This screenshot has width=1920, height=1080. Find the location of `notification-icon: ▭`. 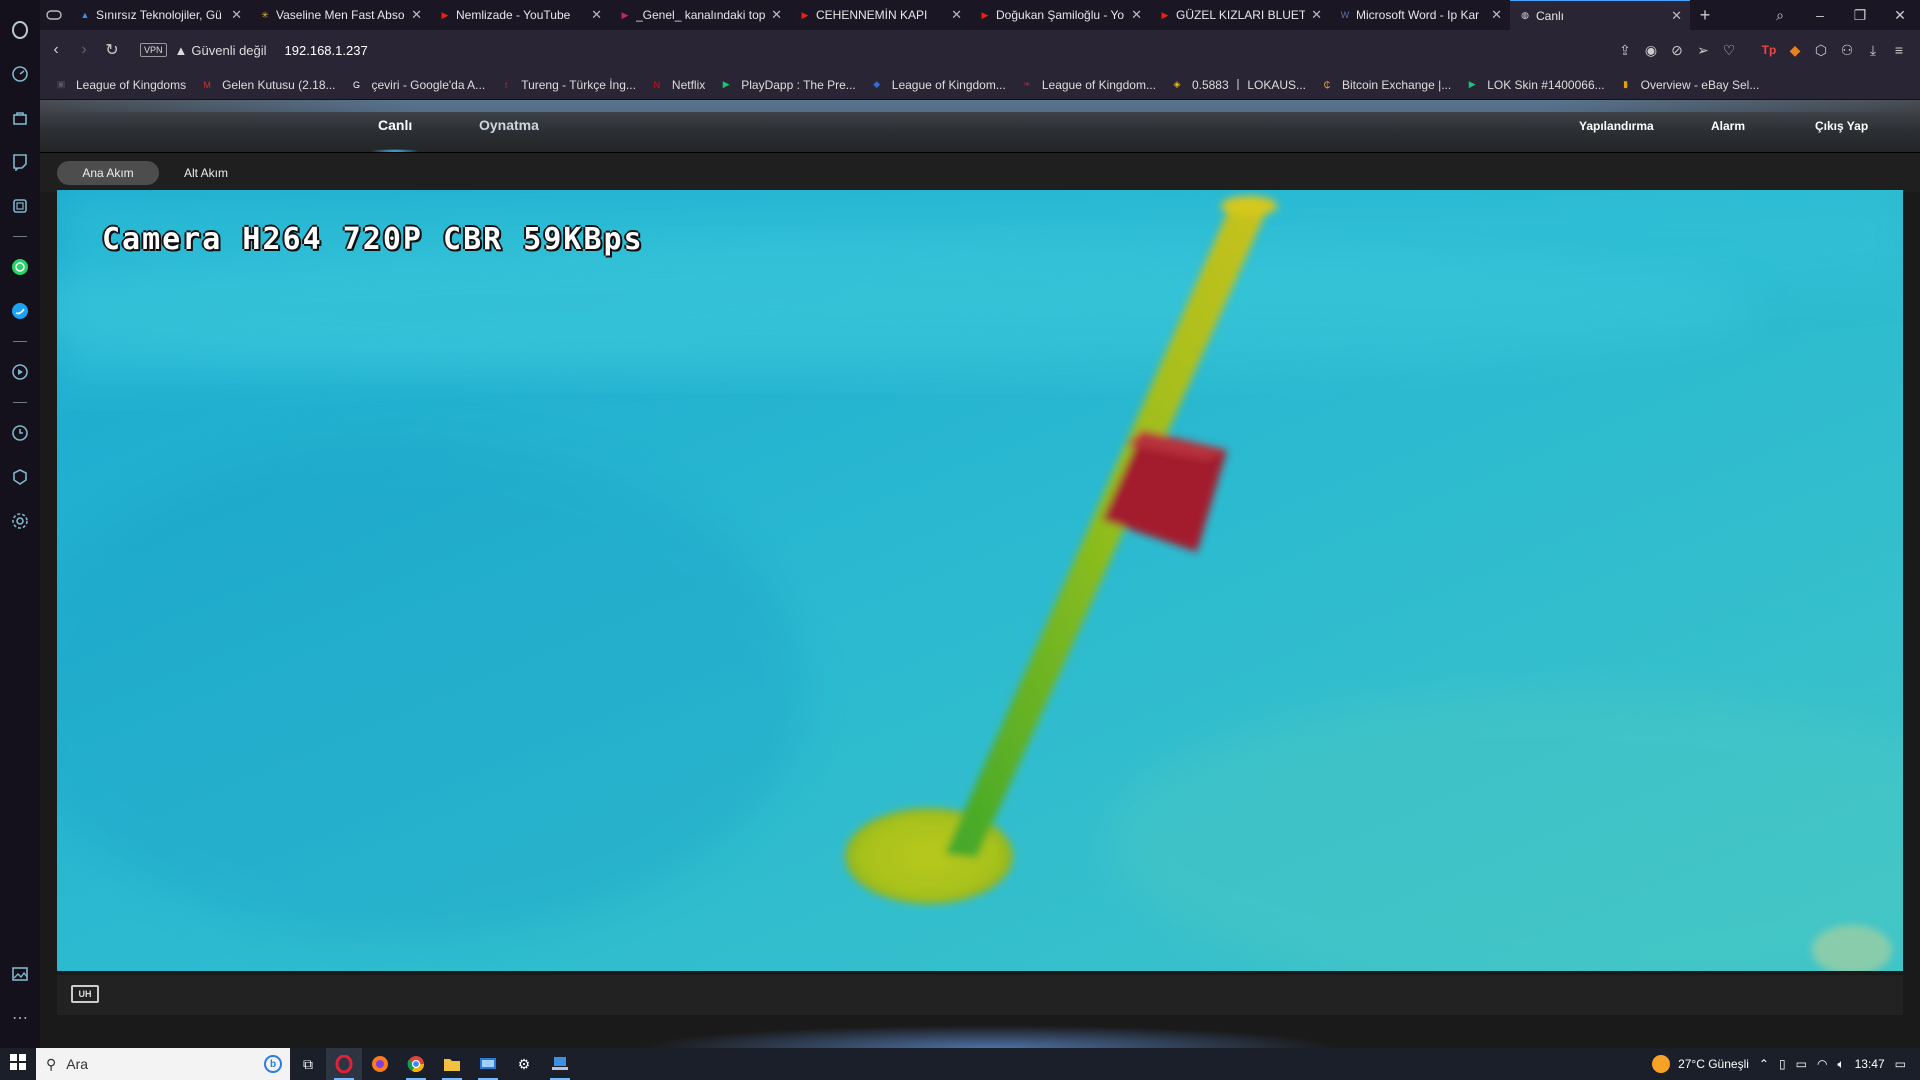

notification-icon: ▭ is located at coordinates (1900, 1064).